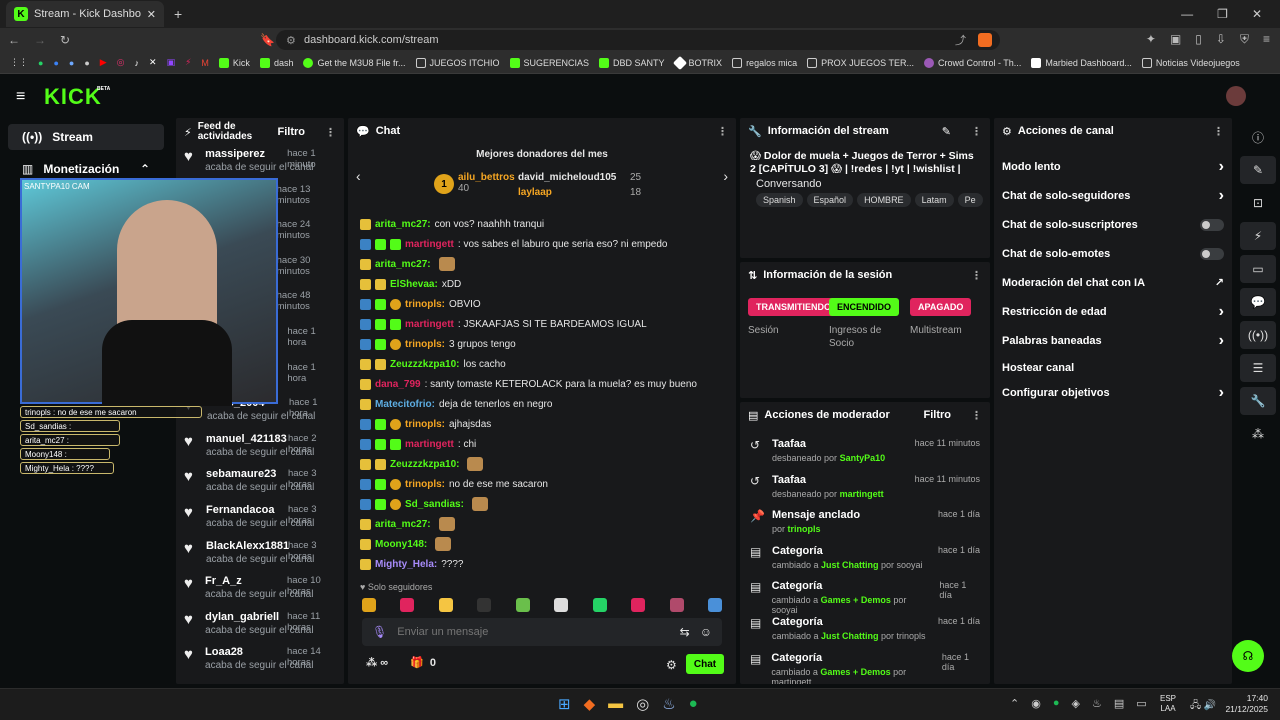 This screenshot has width=1280, height=720. Describe the element at coordinates (1119, 703) in the screenshot. I see `flag-tray-icon: ▤` at that location.